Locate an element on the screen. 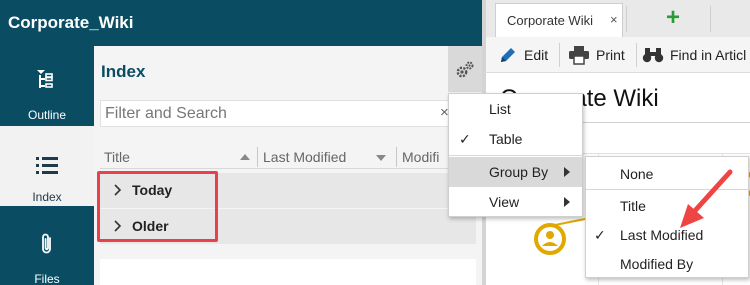 The width and height of the screenshot is (750, 285). document-toolbar: Edit Print Find in Articl is located at coordinates (616, 55).